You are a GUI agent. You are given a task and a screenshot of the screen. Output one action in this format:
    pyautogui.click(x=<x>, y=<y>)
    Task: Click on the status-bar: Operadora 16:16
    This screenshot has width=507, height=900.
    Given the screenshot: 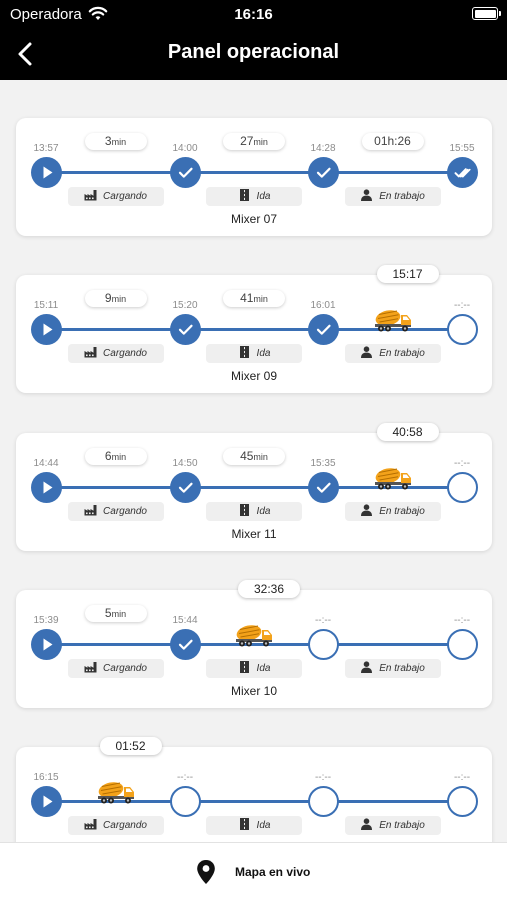 What is the action you would take?
    pyautogui.click(x=253, y=15)
    